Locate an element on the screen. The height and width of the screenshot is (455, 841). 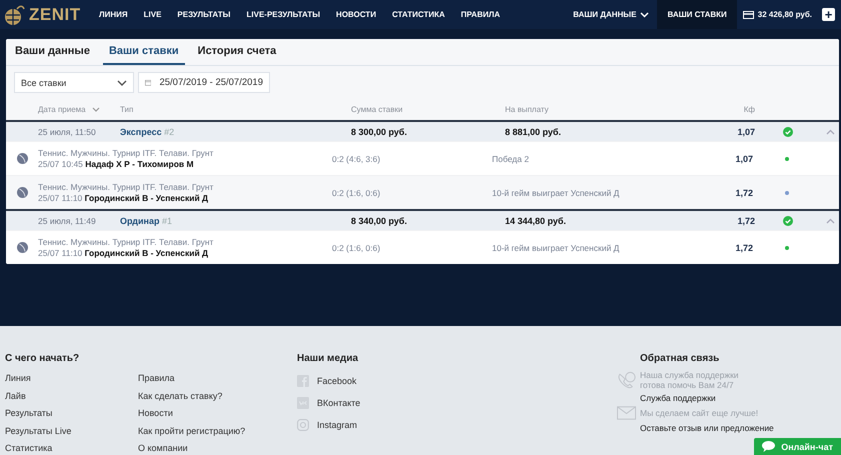
bet-stake: 8 340,00 руб. is located at coordinates (379, 221).